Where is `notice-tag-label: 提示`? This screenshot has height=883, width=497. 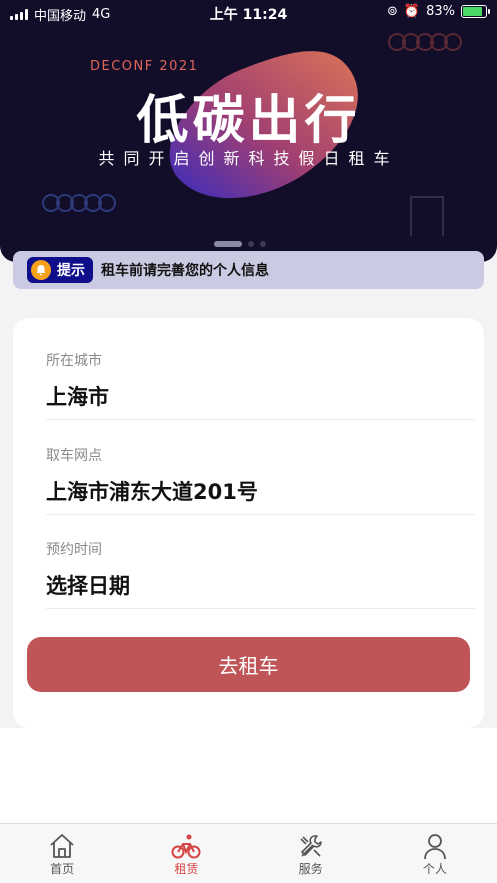
notice-tag-label: 提示 is located at coordinates (71, 271).